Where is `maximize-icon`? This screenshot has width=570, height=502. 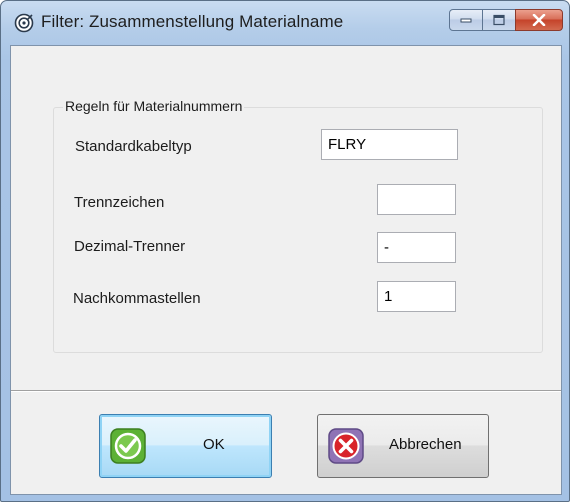
maximize-icon is located at coordinates (499, 20).